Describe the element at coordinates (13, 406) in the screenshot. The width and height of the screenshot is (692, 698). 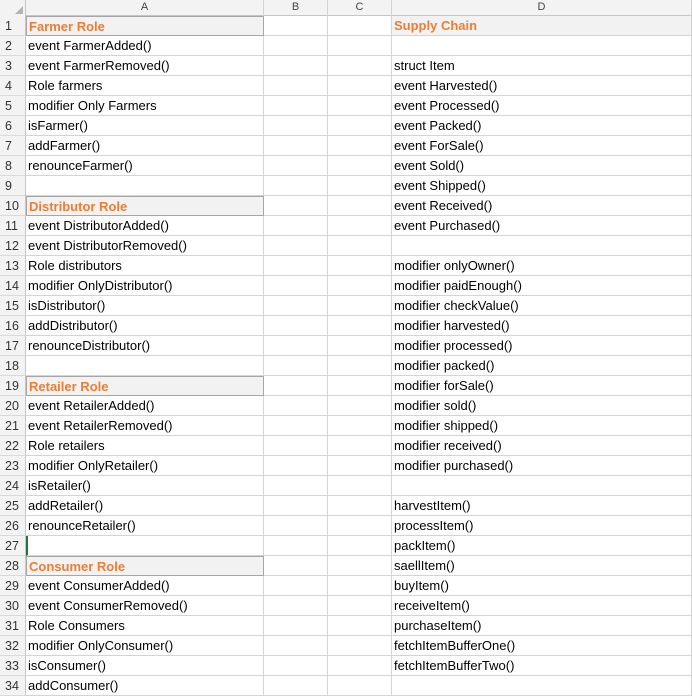
I see `row-header: 20` at that location.